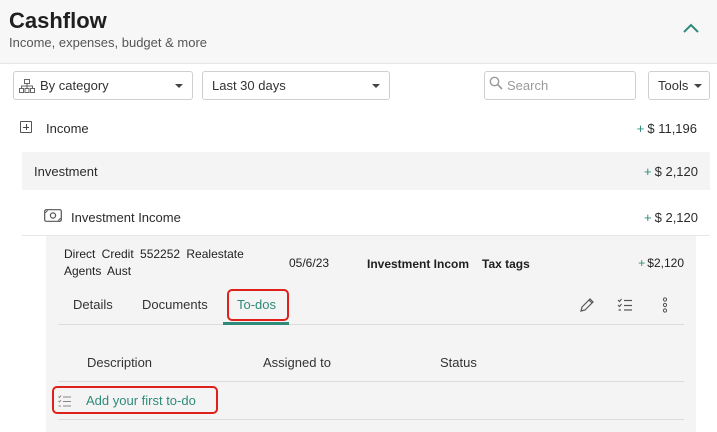 This screenshot has width=717, height=432. I want to click on transaction-date: 05/6/23, so click(309, 263).